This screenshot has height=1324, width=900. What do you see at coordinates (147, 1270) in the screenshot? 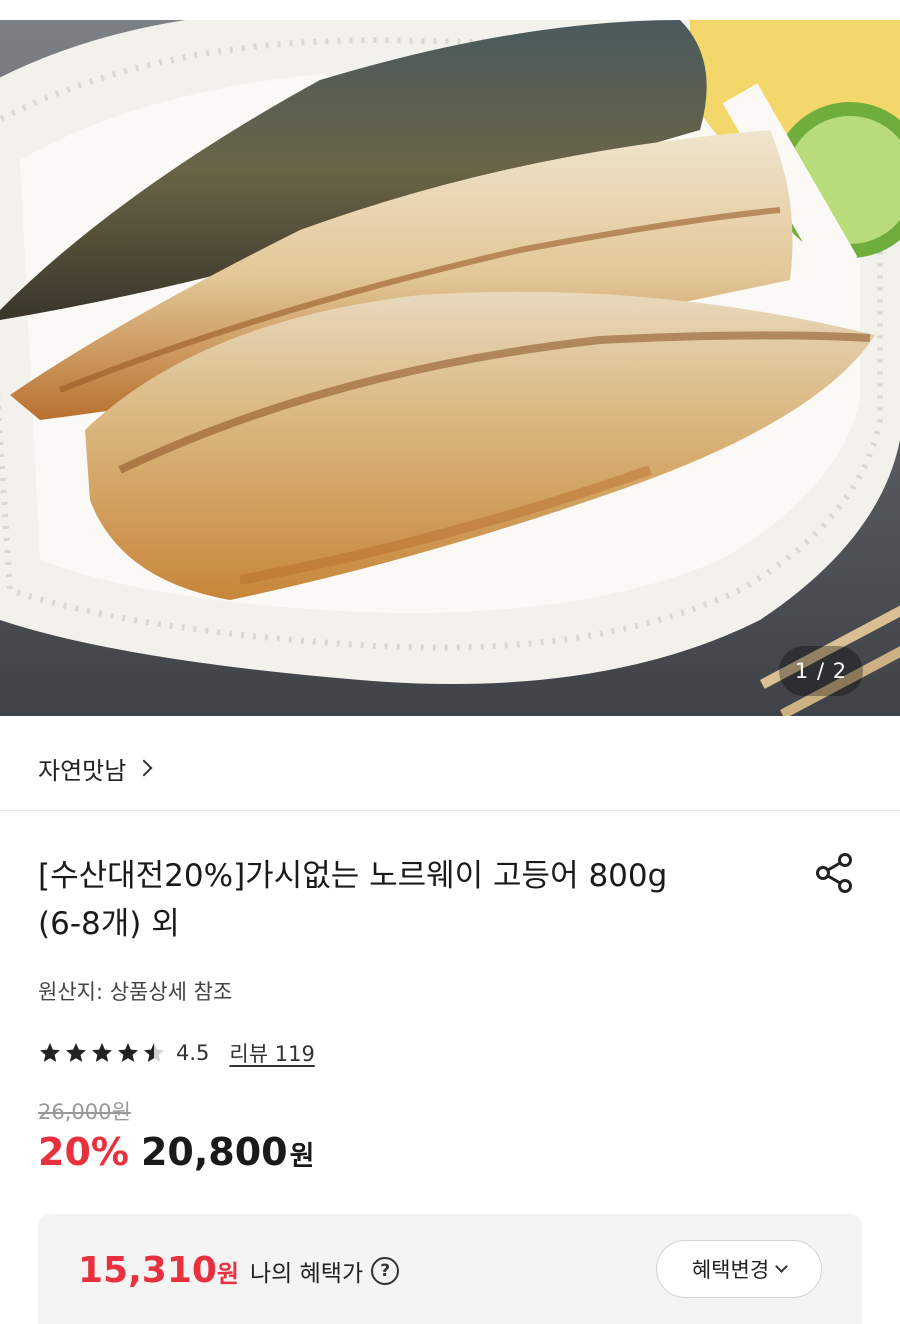
I see `benefit-price-value: 15,310` at bounding box center [147, 1270].